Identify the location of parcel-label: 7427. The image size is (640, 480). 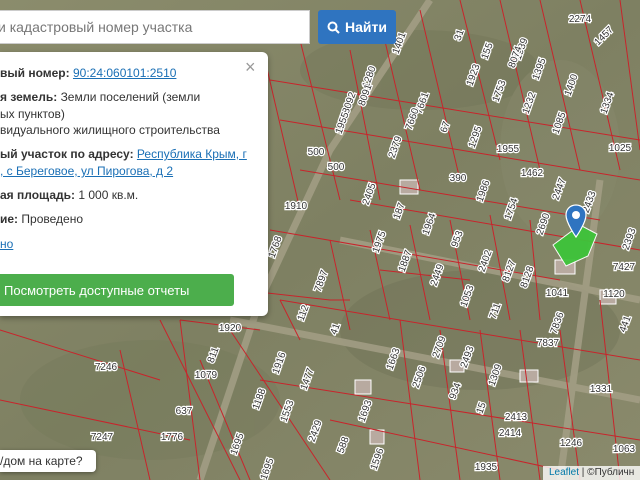
(624, 267).